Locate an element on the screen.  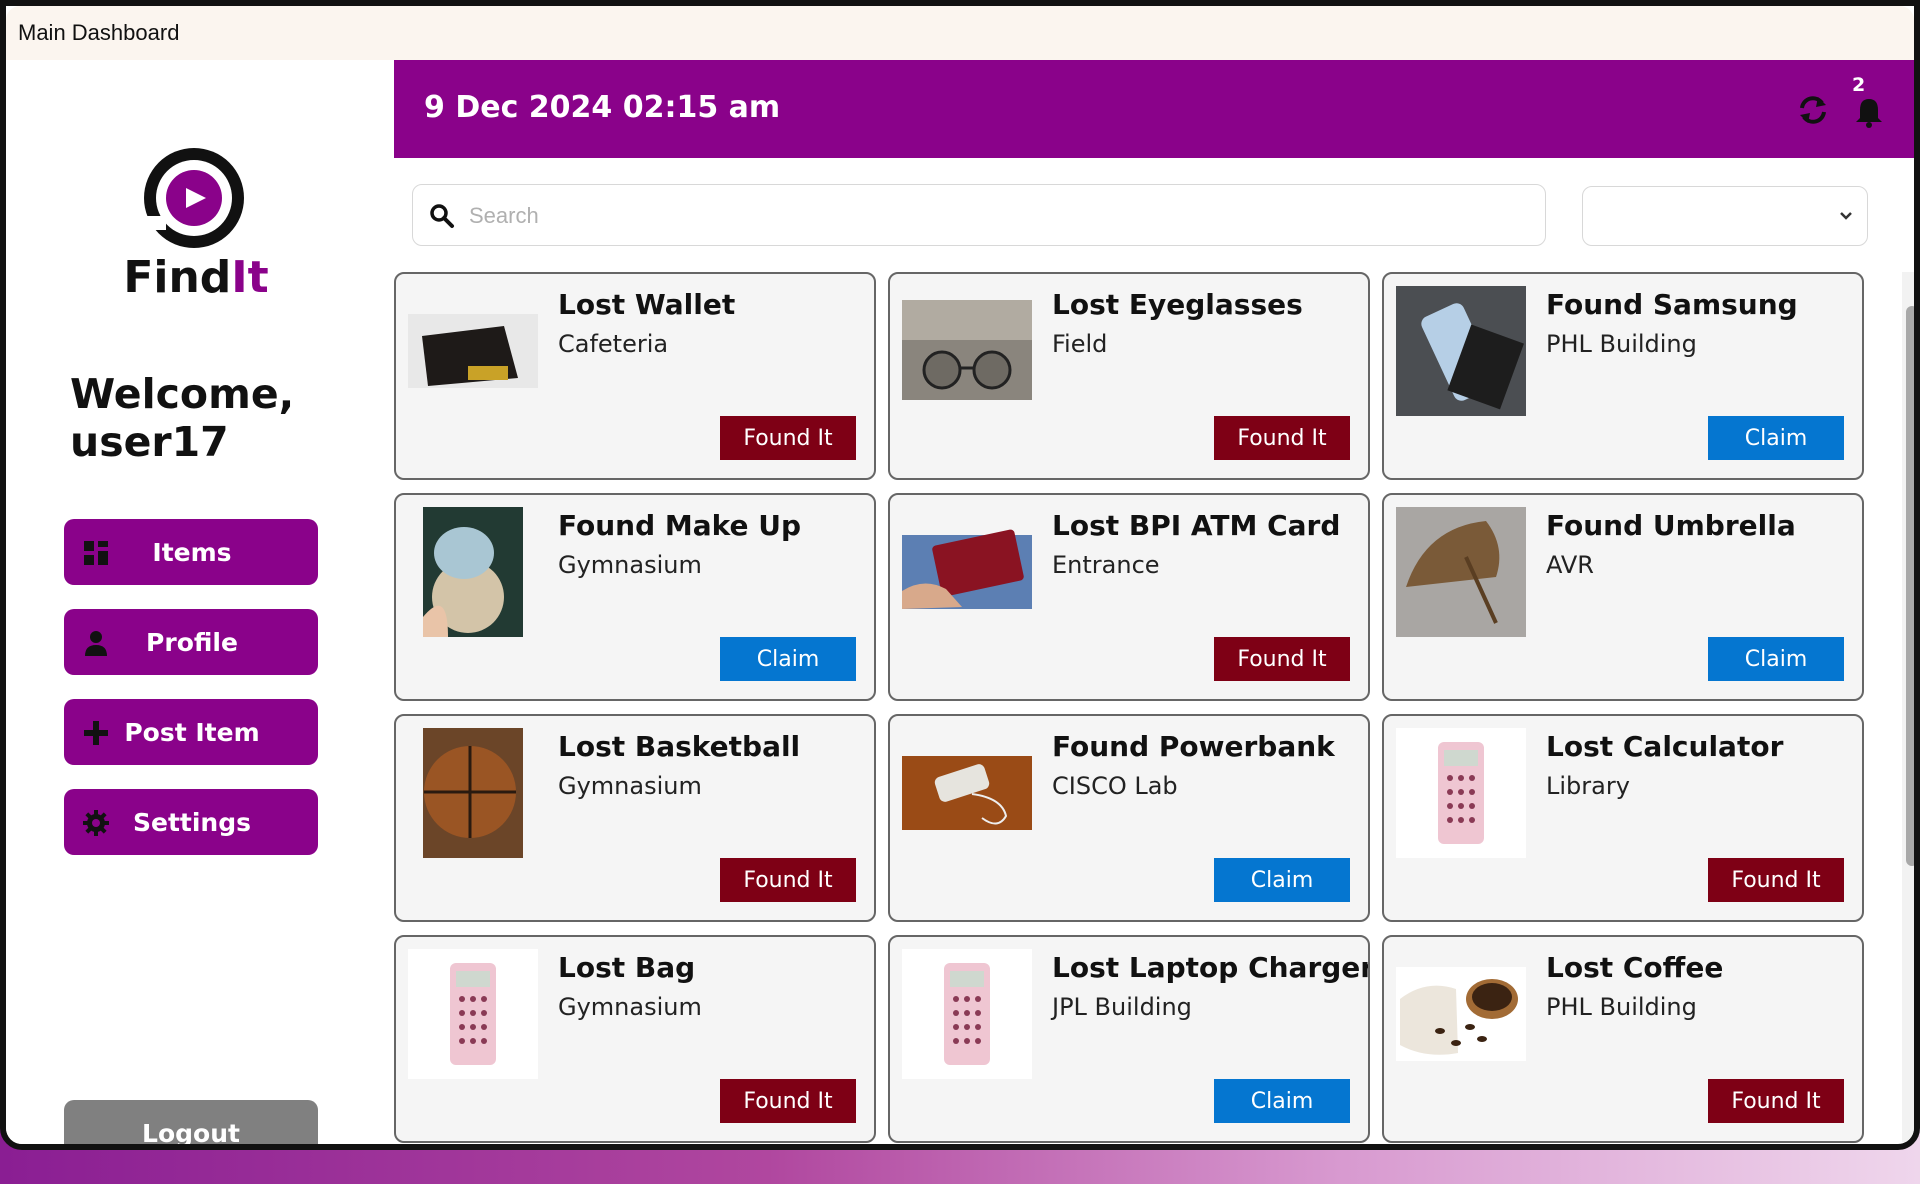
coffee-icon is located at coordinates (1461, 1014).